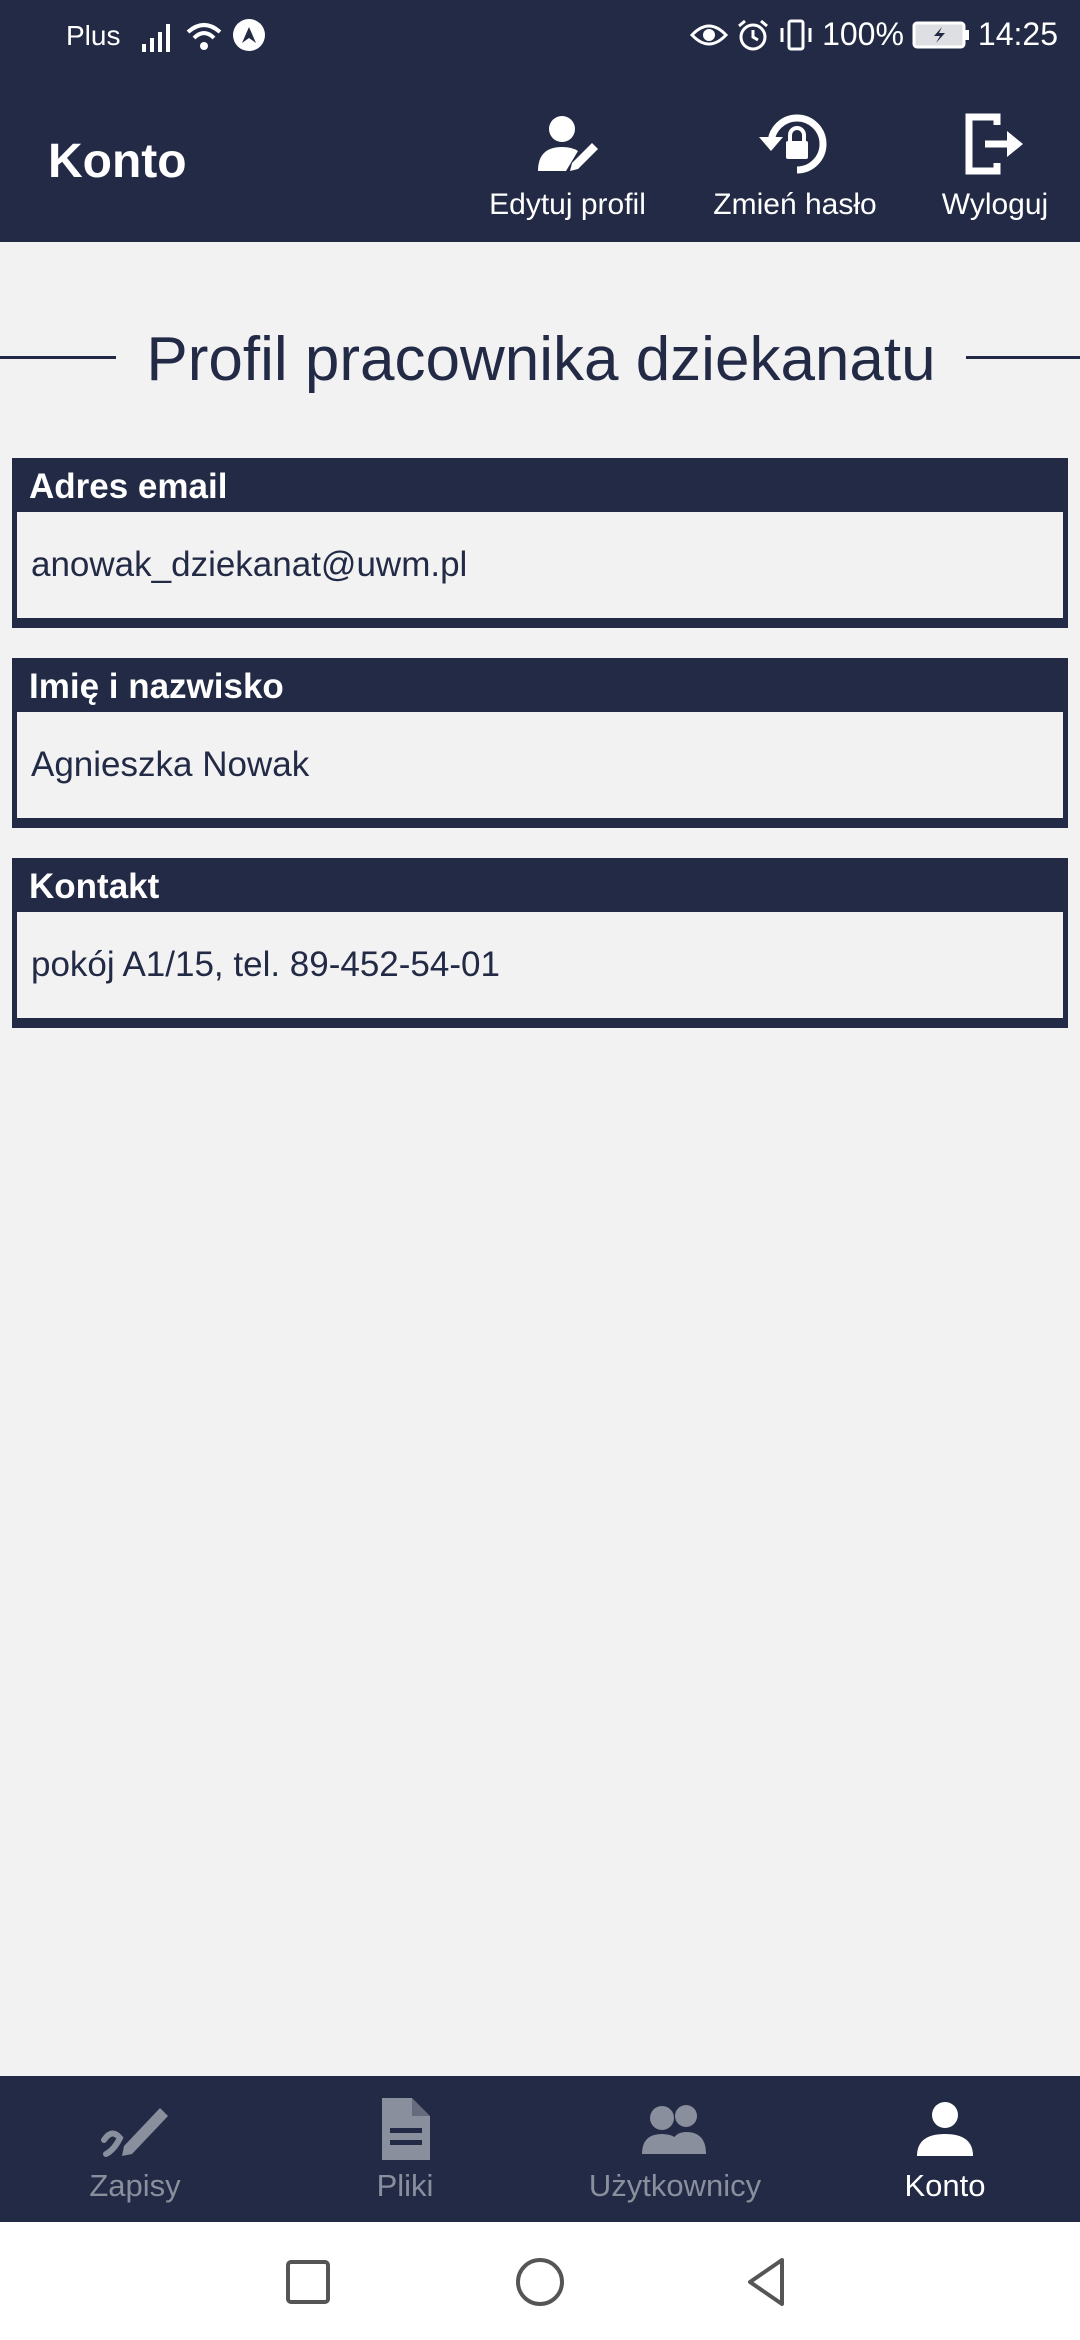 The height and width of the screenshot is (2340, 1080). Describe the element at coordinates (93, 35) in the screenshot. I see `carrier-name: Plus` at that location.